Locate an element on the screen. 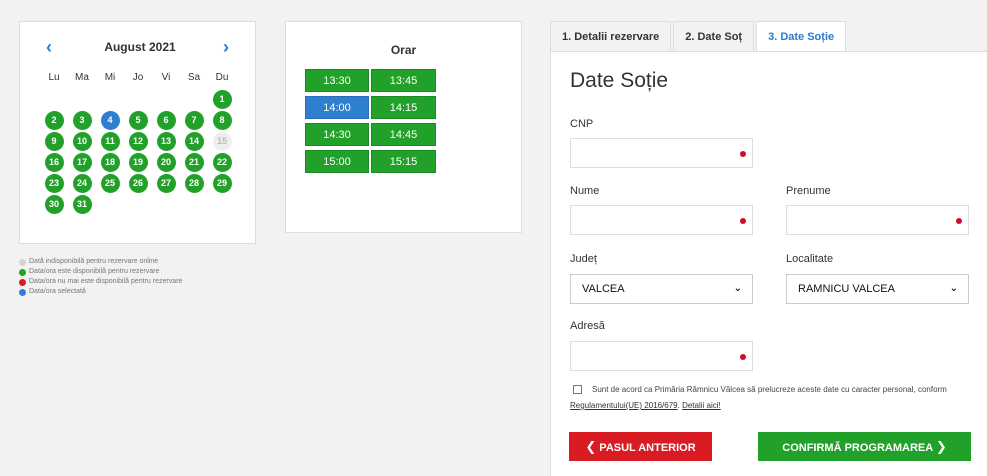 The width and height of the screenshot is (987, 476). regulation-link: Regulamentului(UE) 2016/679 is located at coordinates (624, 405).